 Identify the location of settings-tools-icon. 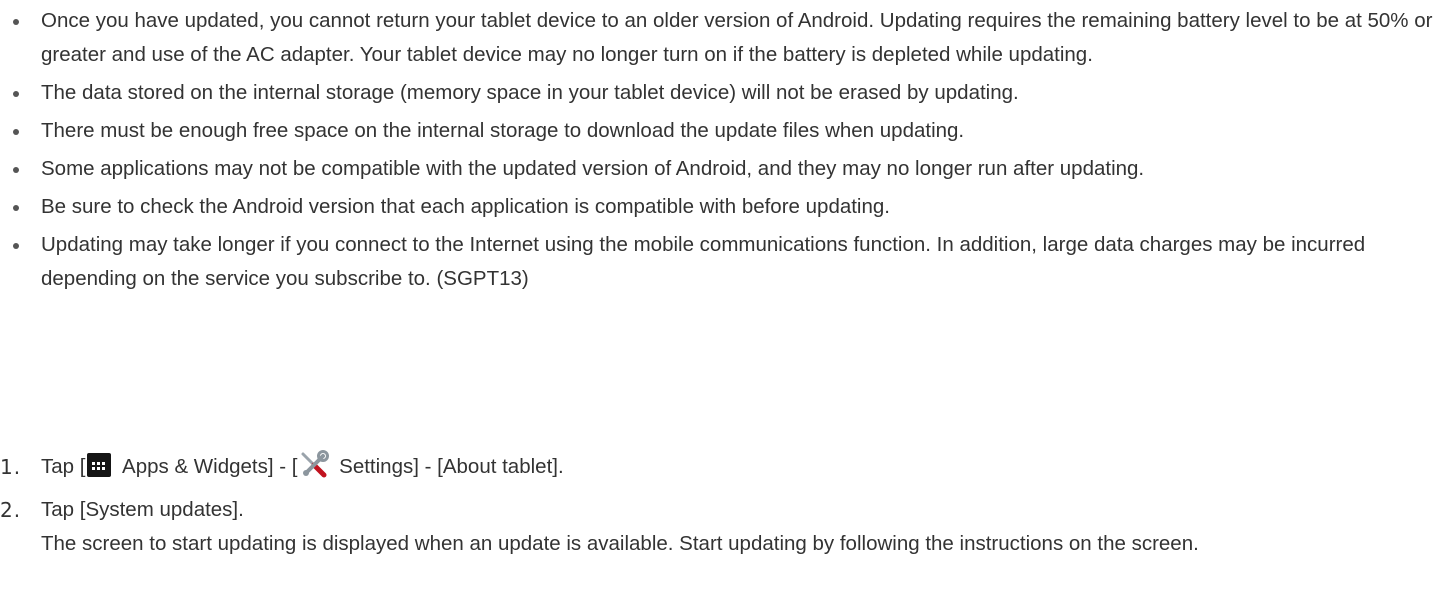
(315, 464).